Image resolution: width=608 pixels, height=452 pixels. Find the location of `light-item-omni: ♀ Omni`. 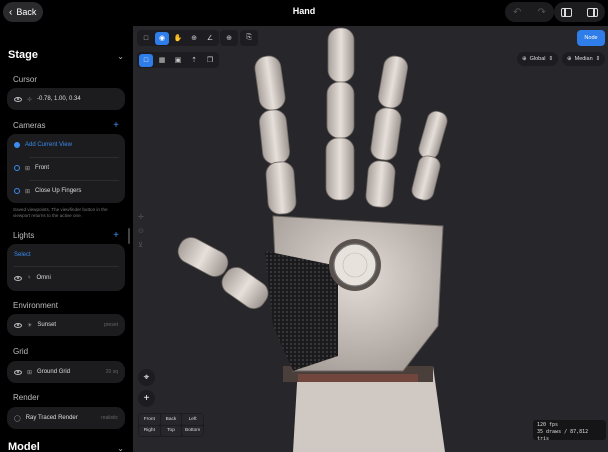

light-item-omni: ♀ Omni is located at coordinates (66, 278).